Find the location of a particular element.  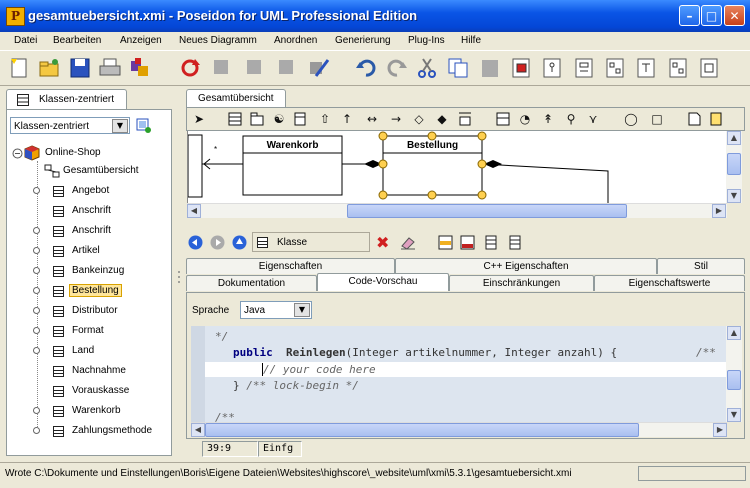

tab-klassen-zentriert: Klassen-zentriert is located at coordinates (66, 99).